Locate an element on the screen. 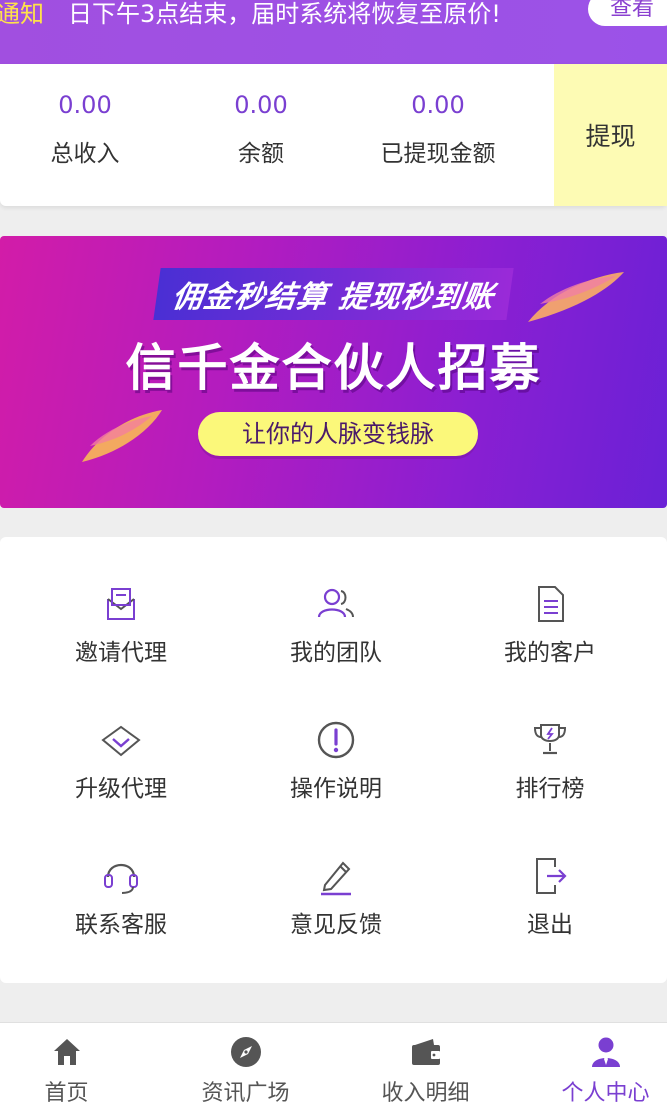  banner-subtitle-text: 佣金秒结算 提现秒到账 is located at coordinates (333, 294).